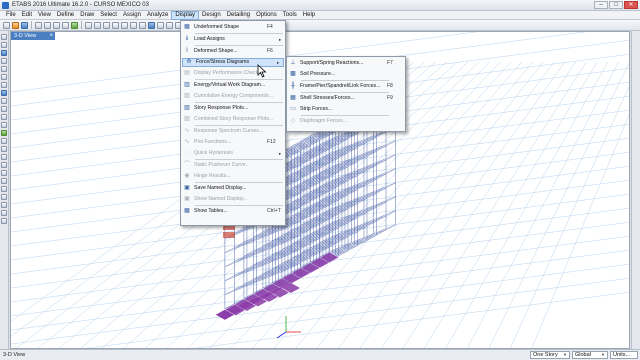  Describe the element at coordinates (4, 197) in the screenshot. I see `snap-ends-icon` at that location.